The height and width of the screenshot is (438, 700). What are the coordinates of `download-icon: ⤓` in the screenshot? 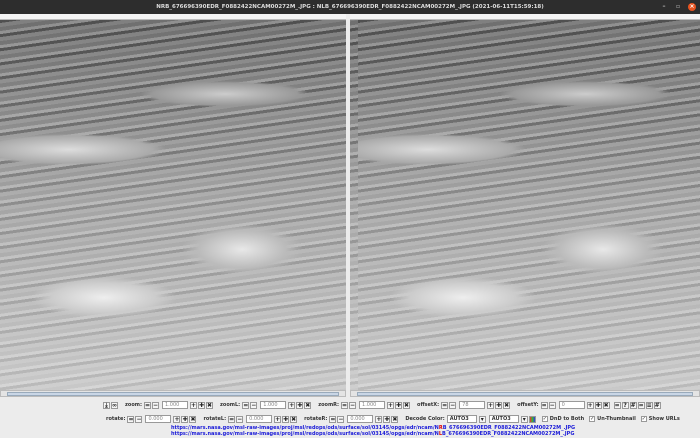 It's located at (106, 405).